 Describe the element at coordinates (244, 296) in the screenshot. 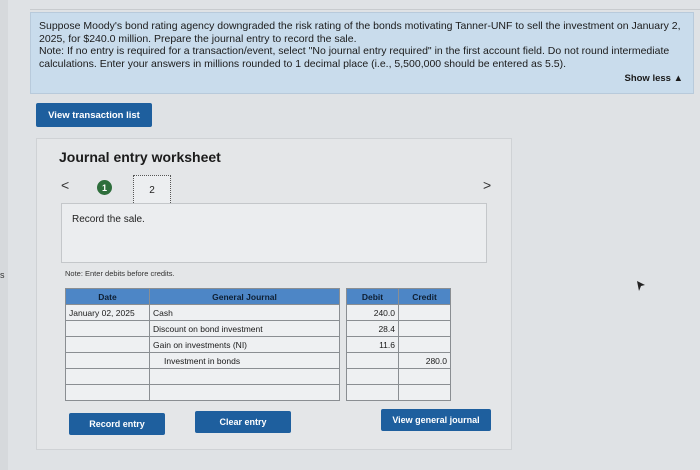

I see `header-general-journal: General Journal` at that location.